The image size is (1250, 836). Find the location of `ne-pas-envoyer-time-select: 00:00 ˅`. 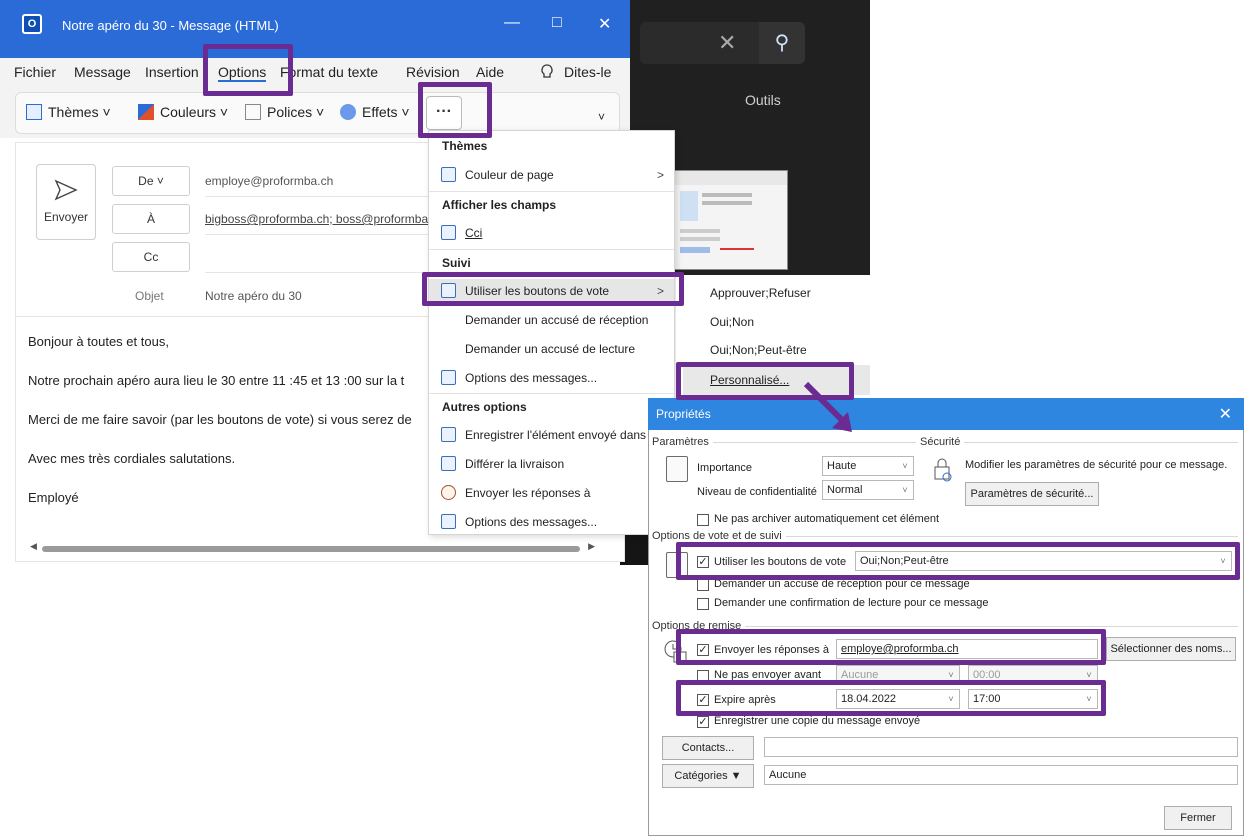

ne-pas-envoyer-time-select: 00:00 ˅ is located at coordinates (1033, 675).